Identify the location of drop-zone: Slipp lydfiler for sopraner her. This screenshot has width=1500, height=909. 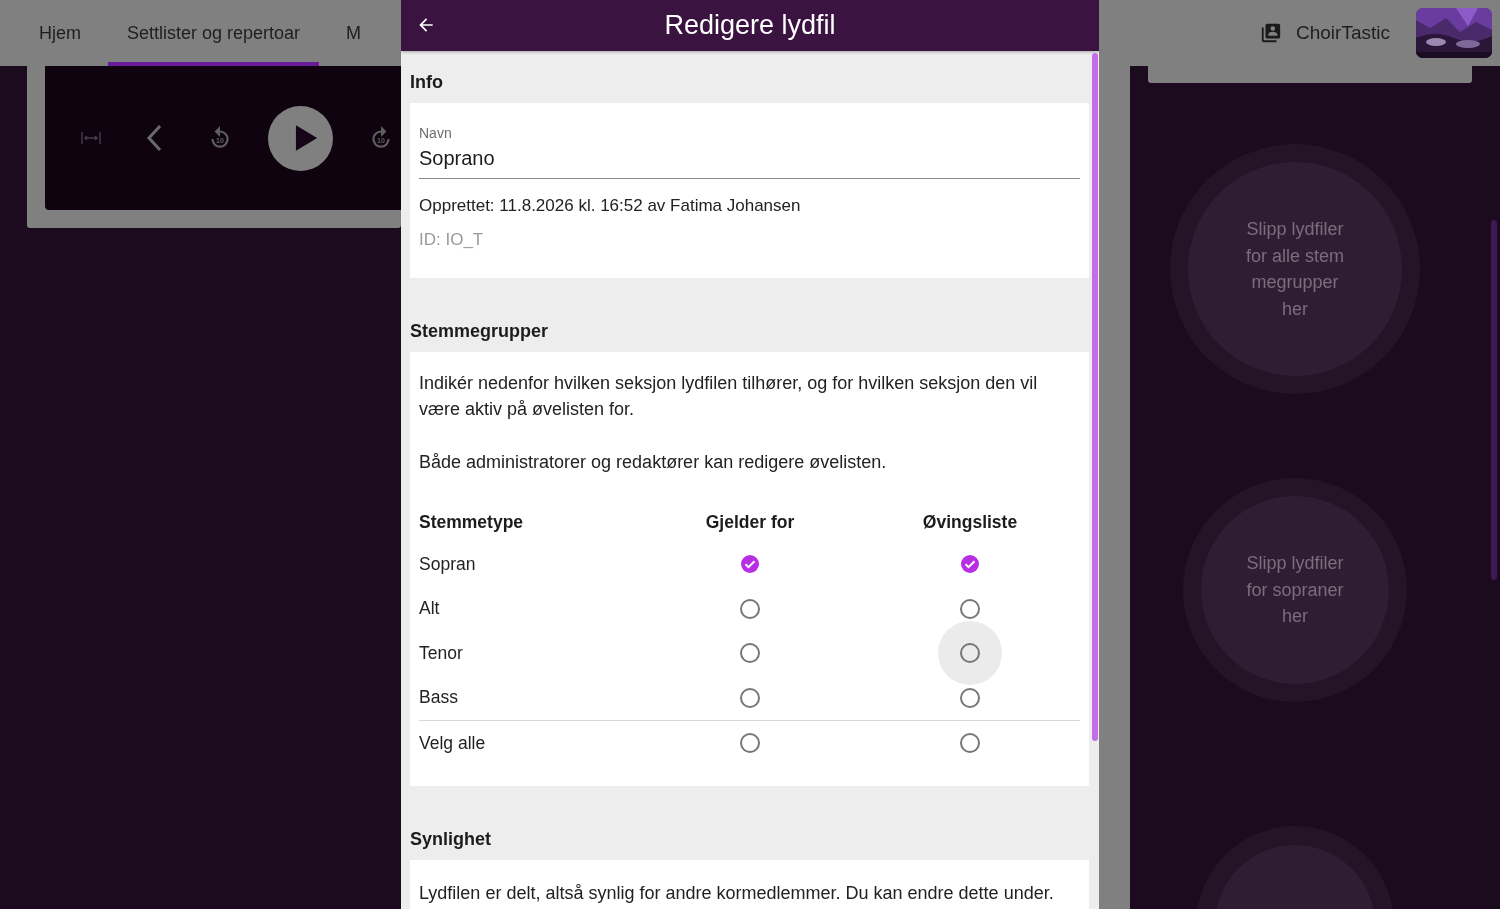
(1295, 590).